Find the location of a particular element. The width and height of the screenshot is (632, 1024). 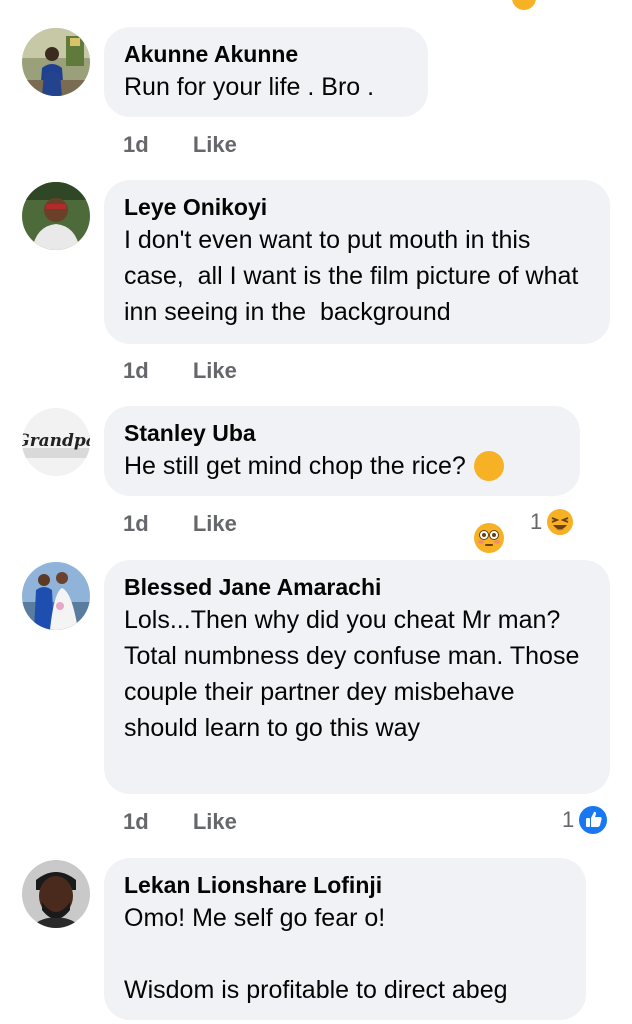

commenter-name: Stanley Uba is located at coordinates (342, 433).